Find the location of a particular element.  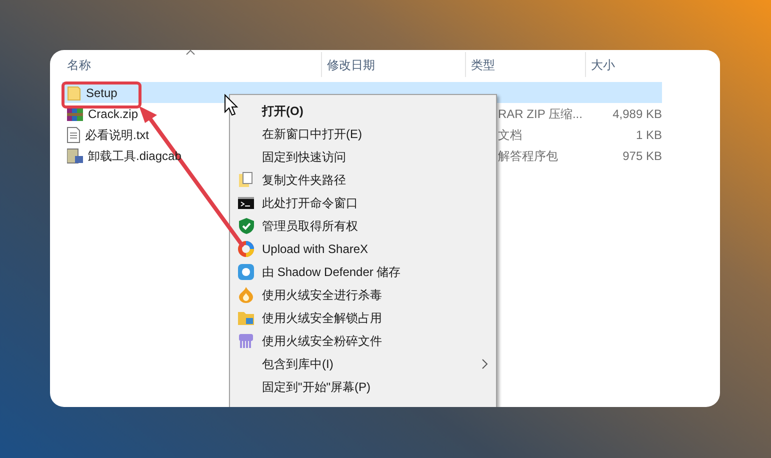

app-badge-icon is located at coordinates (246, 272).